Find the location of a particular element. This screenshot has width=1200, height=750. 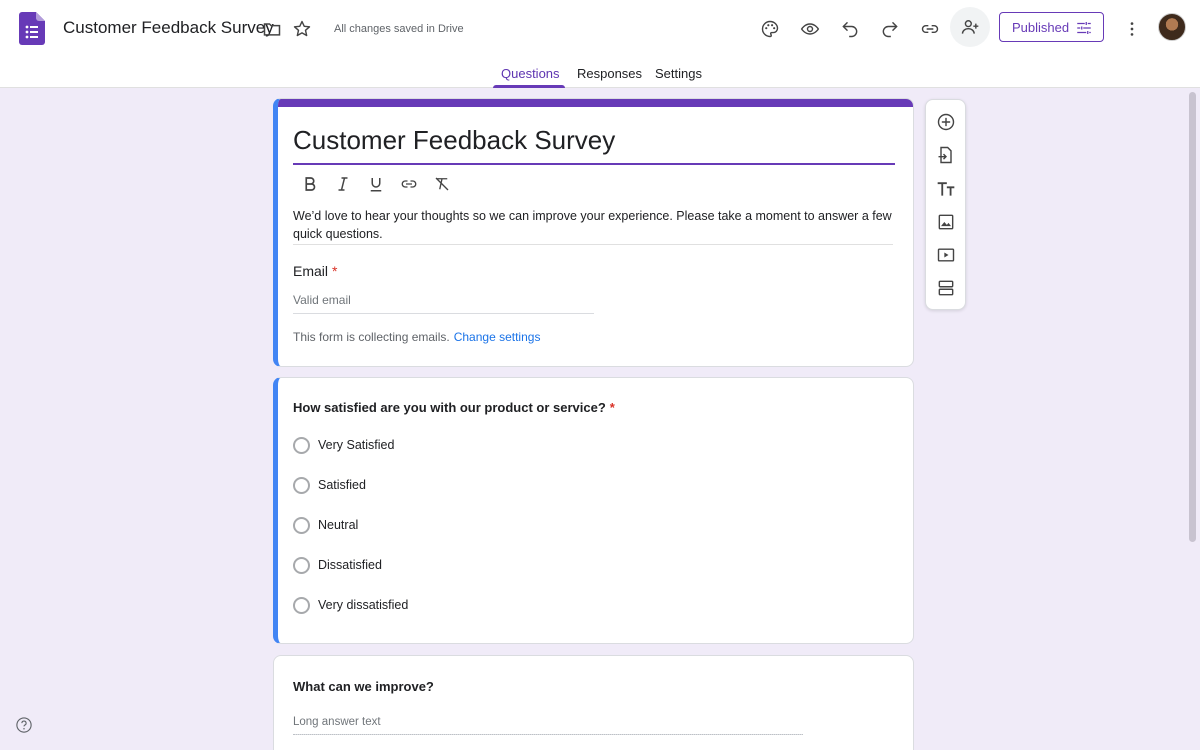

save-status: All changes saved in Drive is located at coordinates (399, 29).